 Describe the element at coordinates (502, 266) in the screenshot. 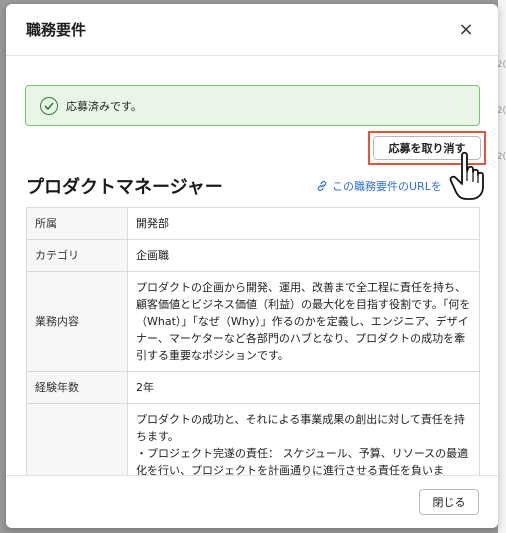

I see `background-page` at that location.